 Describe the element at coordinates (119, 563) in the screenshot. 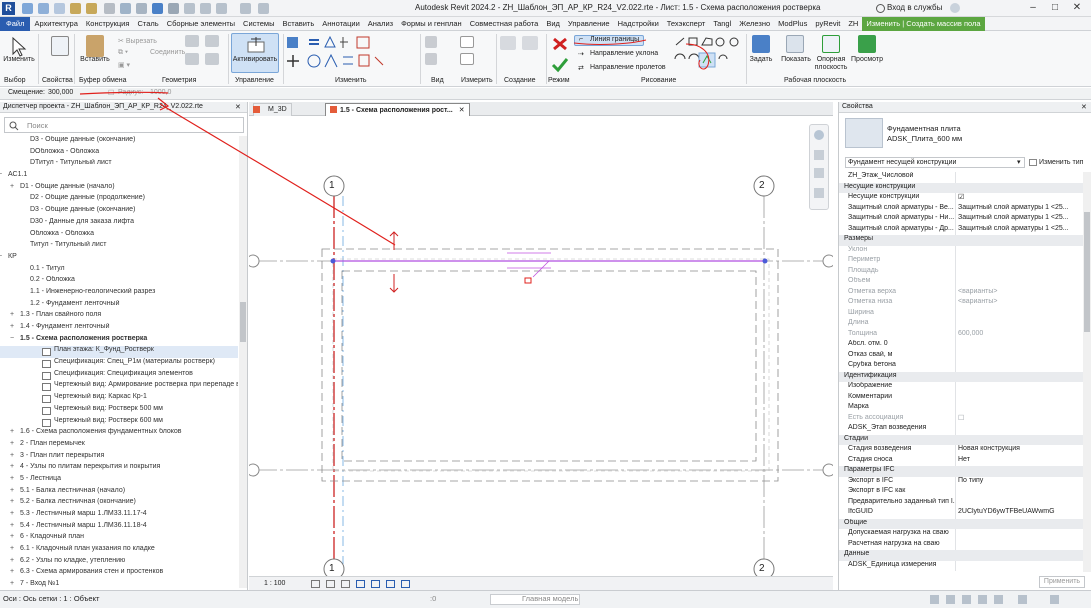

I see `tree-item: +6.2 - Узлы по кладке, утеплению` at that location.